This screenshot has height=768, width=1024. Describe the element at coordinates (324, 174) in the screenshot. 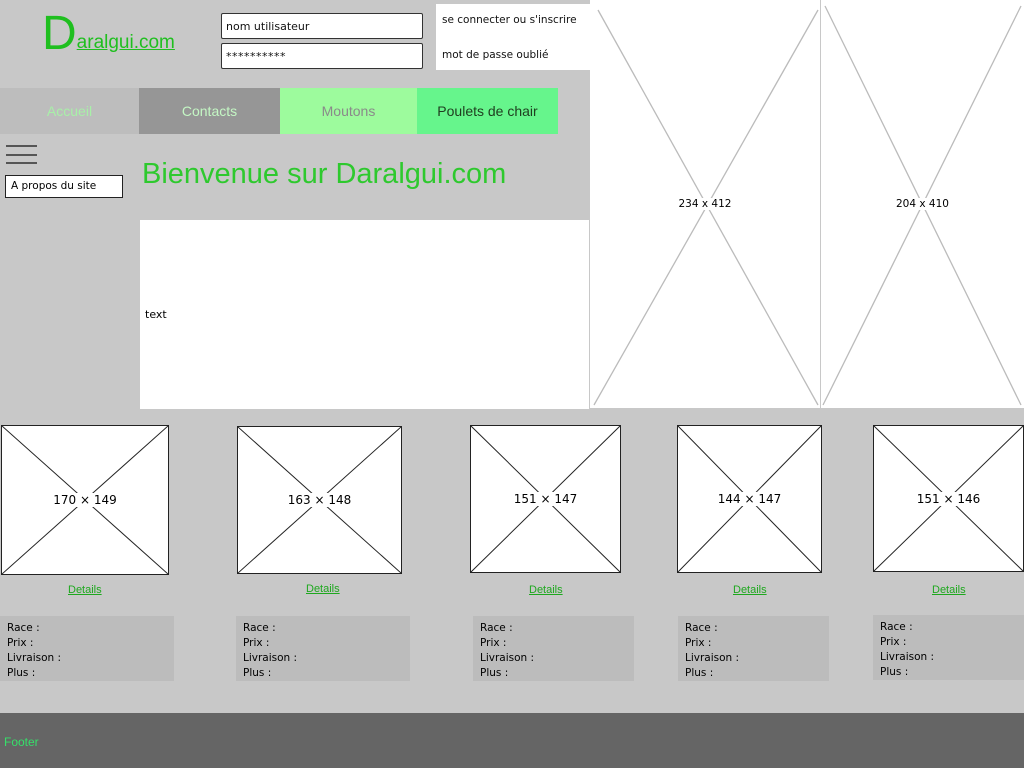

I see `page-title: Bienvenue sur Daralgui.com` at that location.